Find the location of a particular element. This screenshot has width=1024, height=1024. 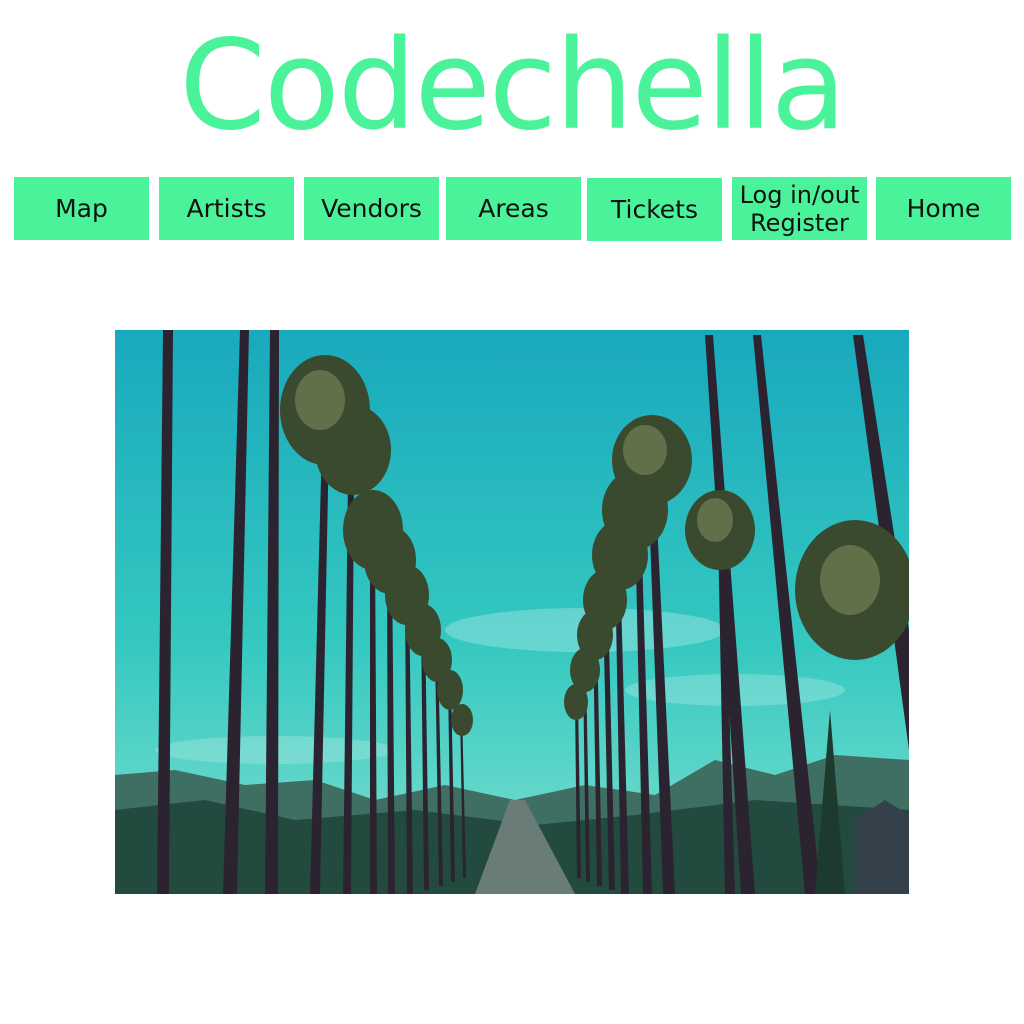

nav-home-button: Home is located at coordinates (943, 208).